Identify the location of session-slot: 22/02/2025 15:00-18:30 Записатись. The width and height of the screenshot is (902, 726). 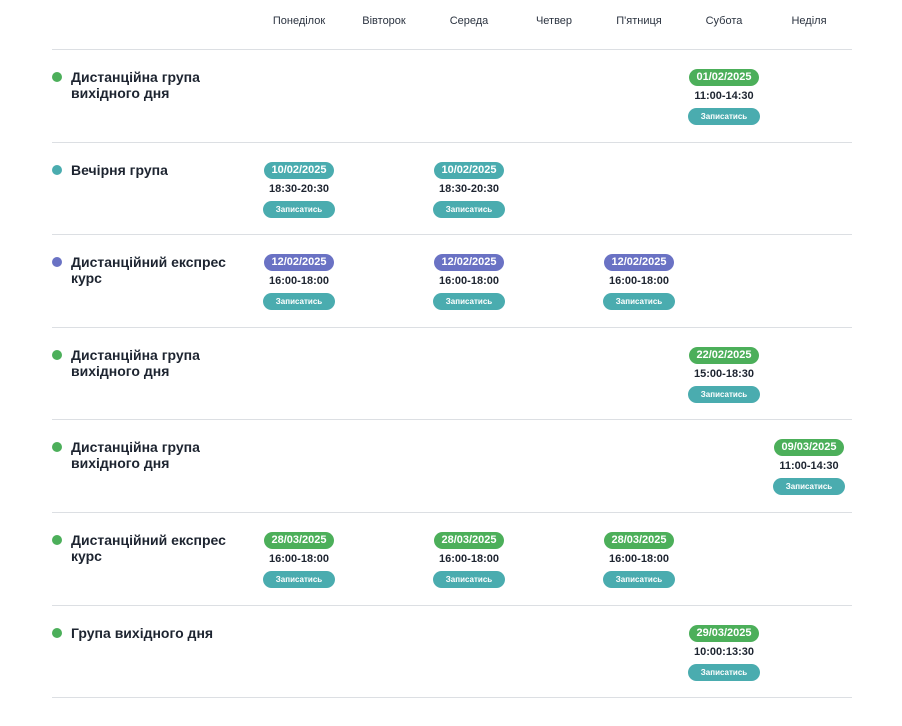
(724, 375).